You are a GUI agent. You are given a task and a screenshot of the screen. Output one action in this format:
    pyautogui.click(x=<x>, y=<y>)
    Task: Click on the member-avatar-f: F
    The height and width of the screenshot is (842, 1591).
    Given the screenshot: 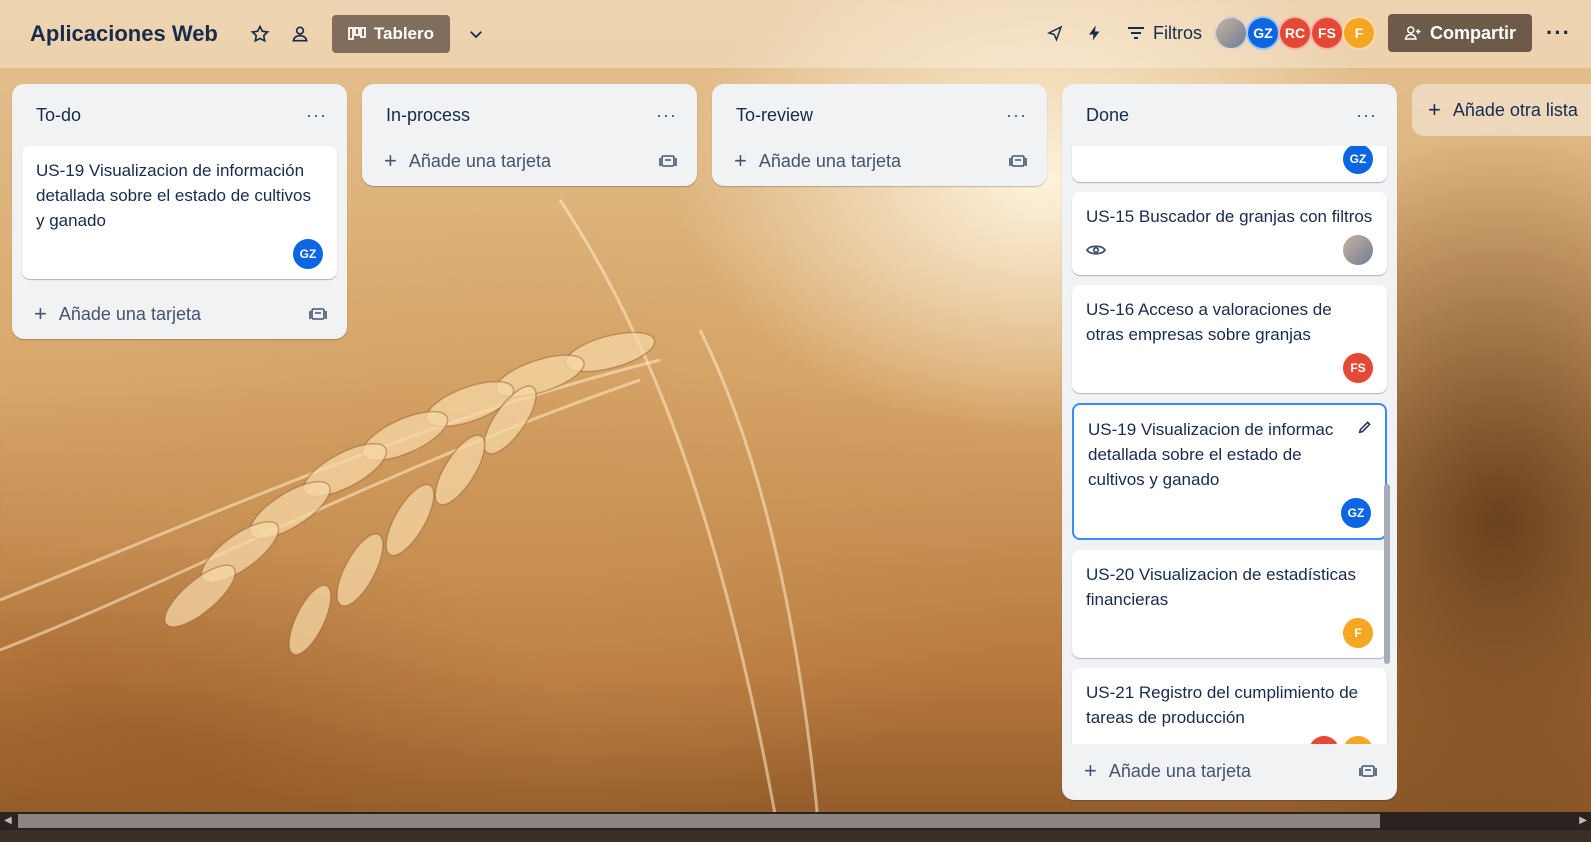 What is the action you would take?
    pyautogui.click(x=1359, y=33)
    